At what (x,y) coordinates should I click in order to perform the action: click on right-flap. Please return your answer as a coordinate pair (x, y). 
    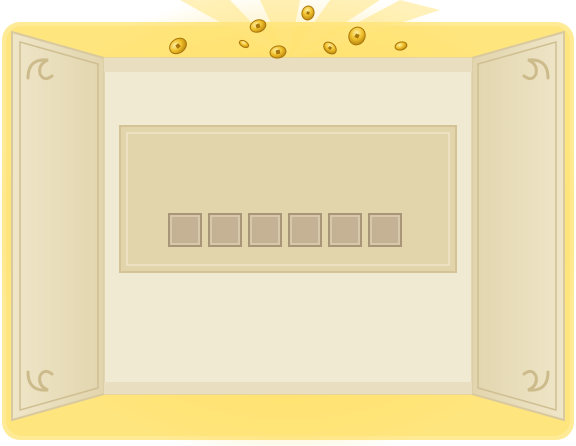
    Looking at the image, I should click on (518, 226).